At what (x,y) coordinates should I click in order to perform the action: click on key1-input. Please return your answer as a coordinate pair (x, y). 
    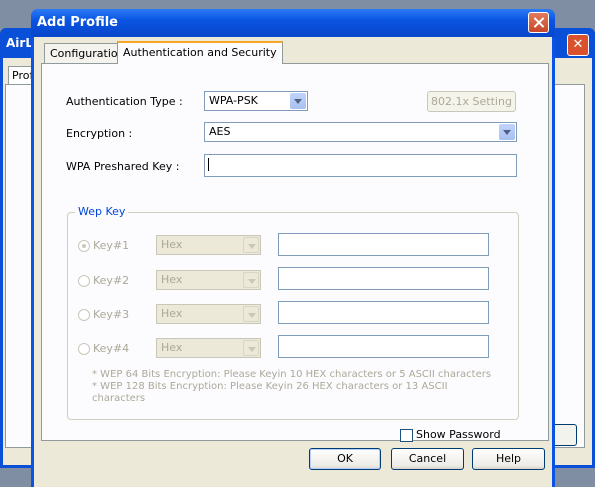
    Looking at the image, I should click on (383, 244).